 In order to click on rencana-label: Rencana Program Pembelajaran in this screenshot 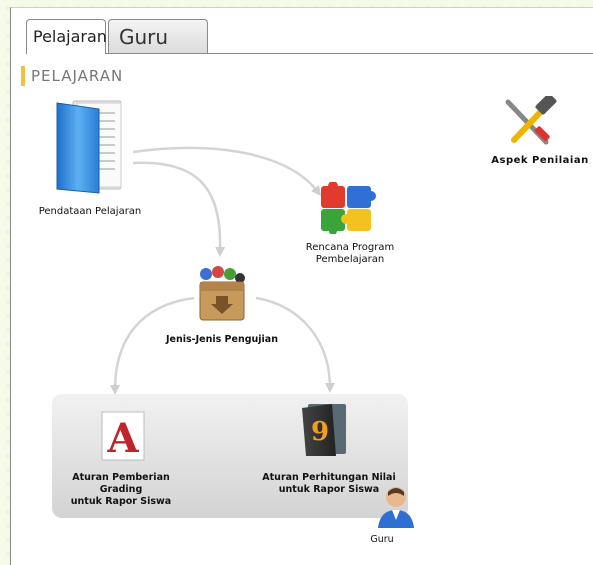, I will do `click(350, 254)`.